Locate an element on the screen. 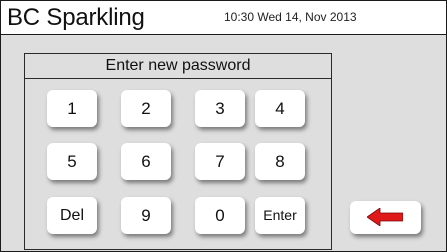 This screenshot has width=447, height=252. datetime-display: 10:30 Wed 14, Nov 2013 is located at coordinates (290, 17).